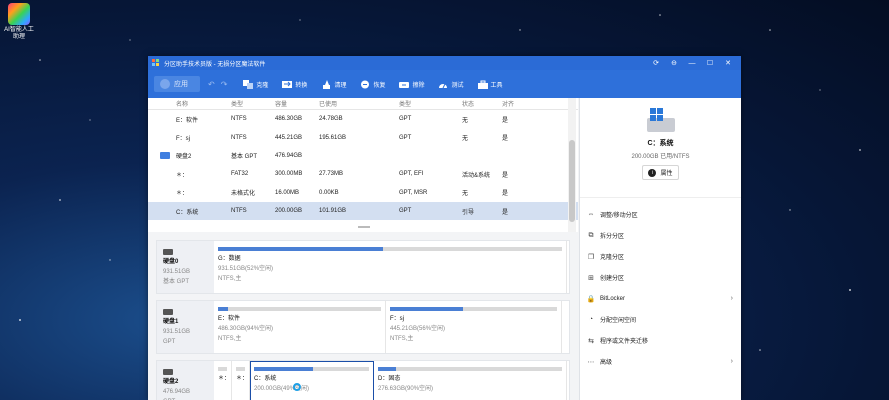 The width and height of the screenshot is (889, 400). What do you see at coordinates (168, 312) in the screenshot?
I see `disk-icon` at bounding box center [168, 312].